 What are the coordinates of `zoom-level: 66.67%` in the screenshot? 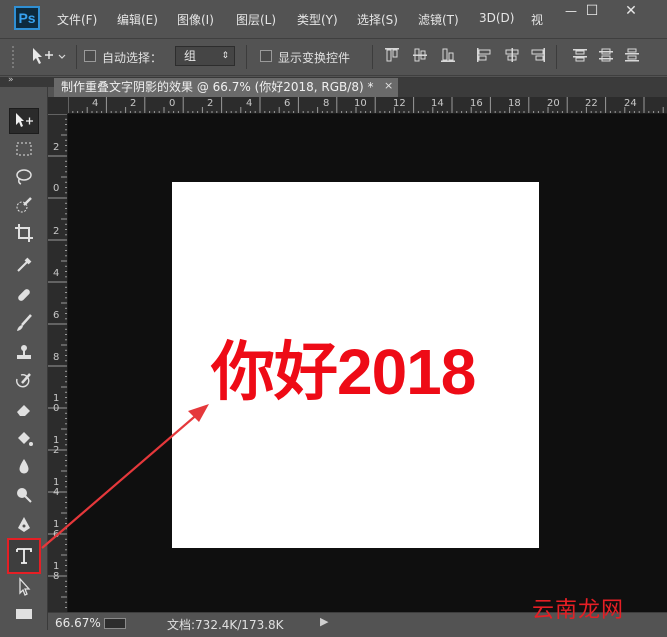 It's located at (78, 623).